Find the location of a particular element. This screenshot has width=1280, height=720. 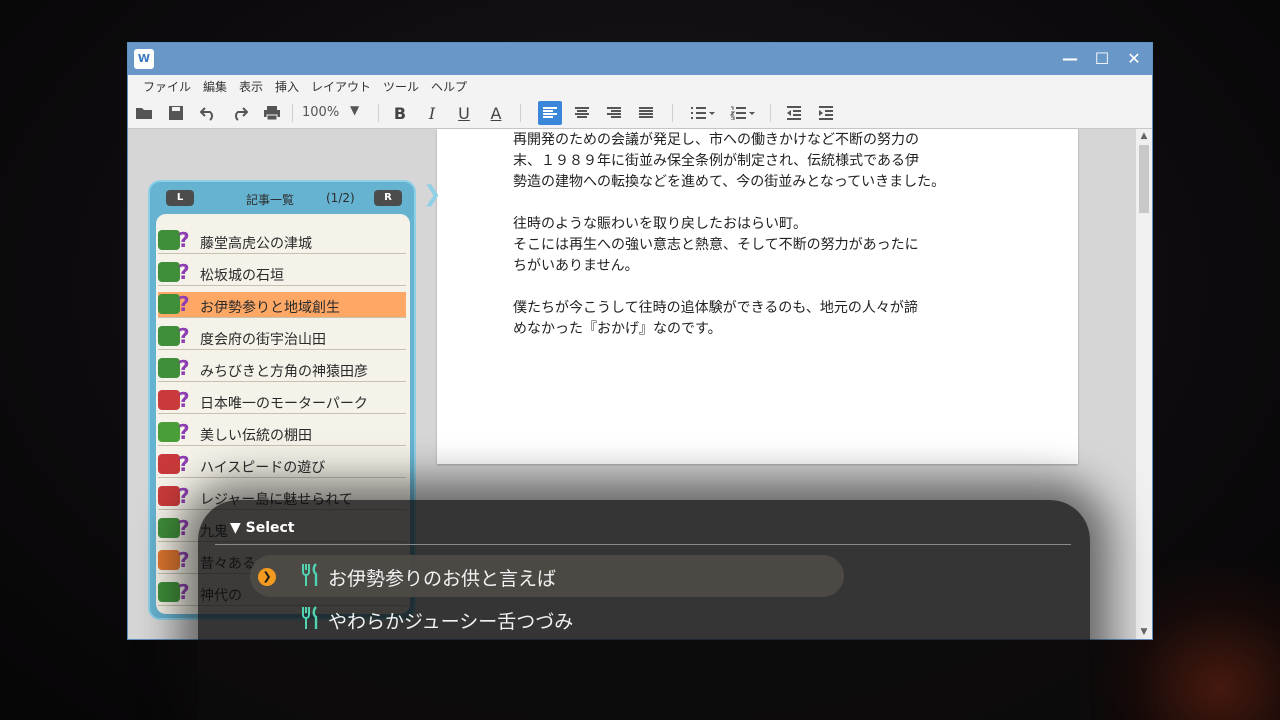

article-list-item: ? 藤堂高虎公の津城 is located at coordinates (282, 241).